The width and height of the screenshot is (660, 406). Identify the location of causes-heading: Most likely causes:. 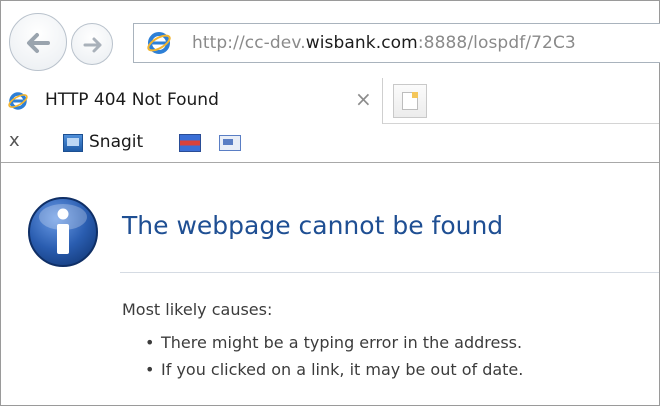
(197, 309).